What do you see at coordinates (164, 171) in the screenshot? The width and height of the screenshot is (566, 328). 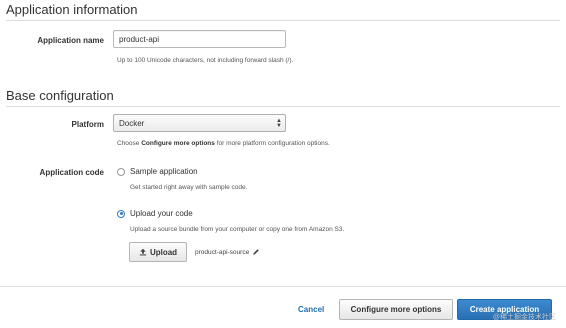 I see `sample-application-label: Sample application` at bounding box center [164, 171].